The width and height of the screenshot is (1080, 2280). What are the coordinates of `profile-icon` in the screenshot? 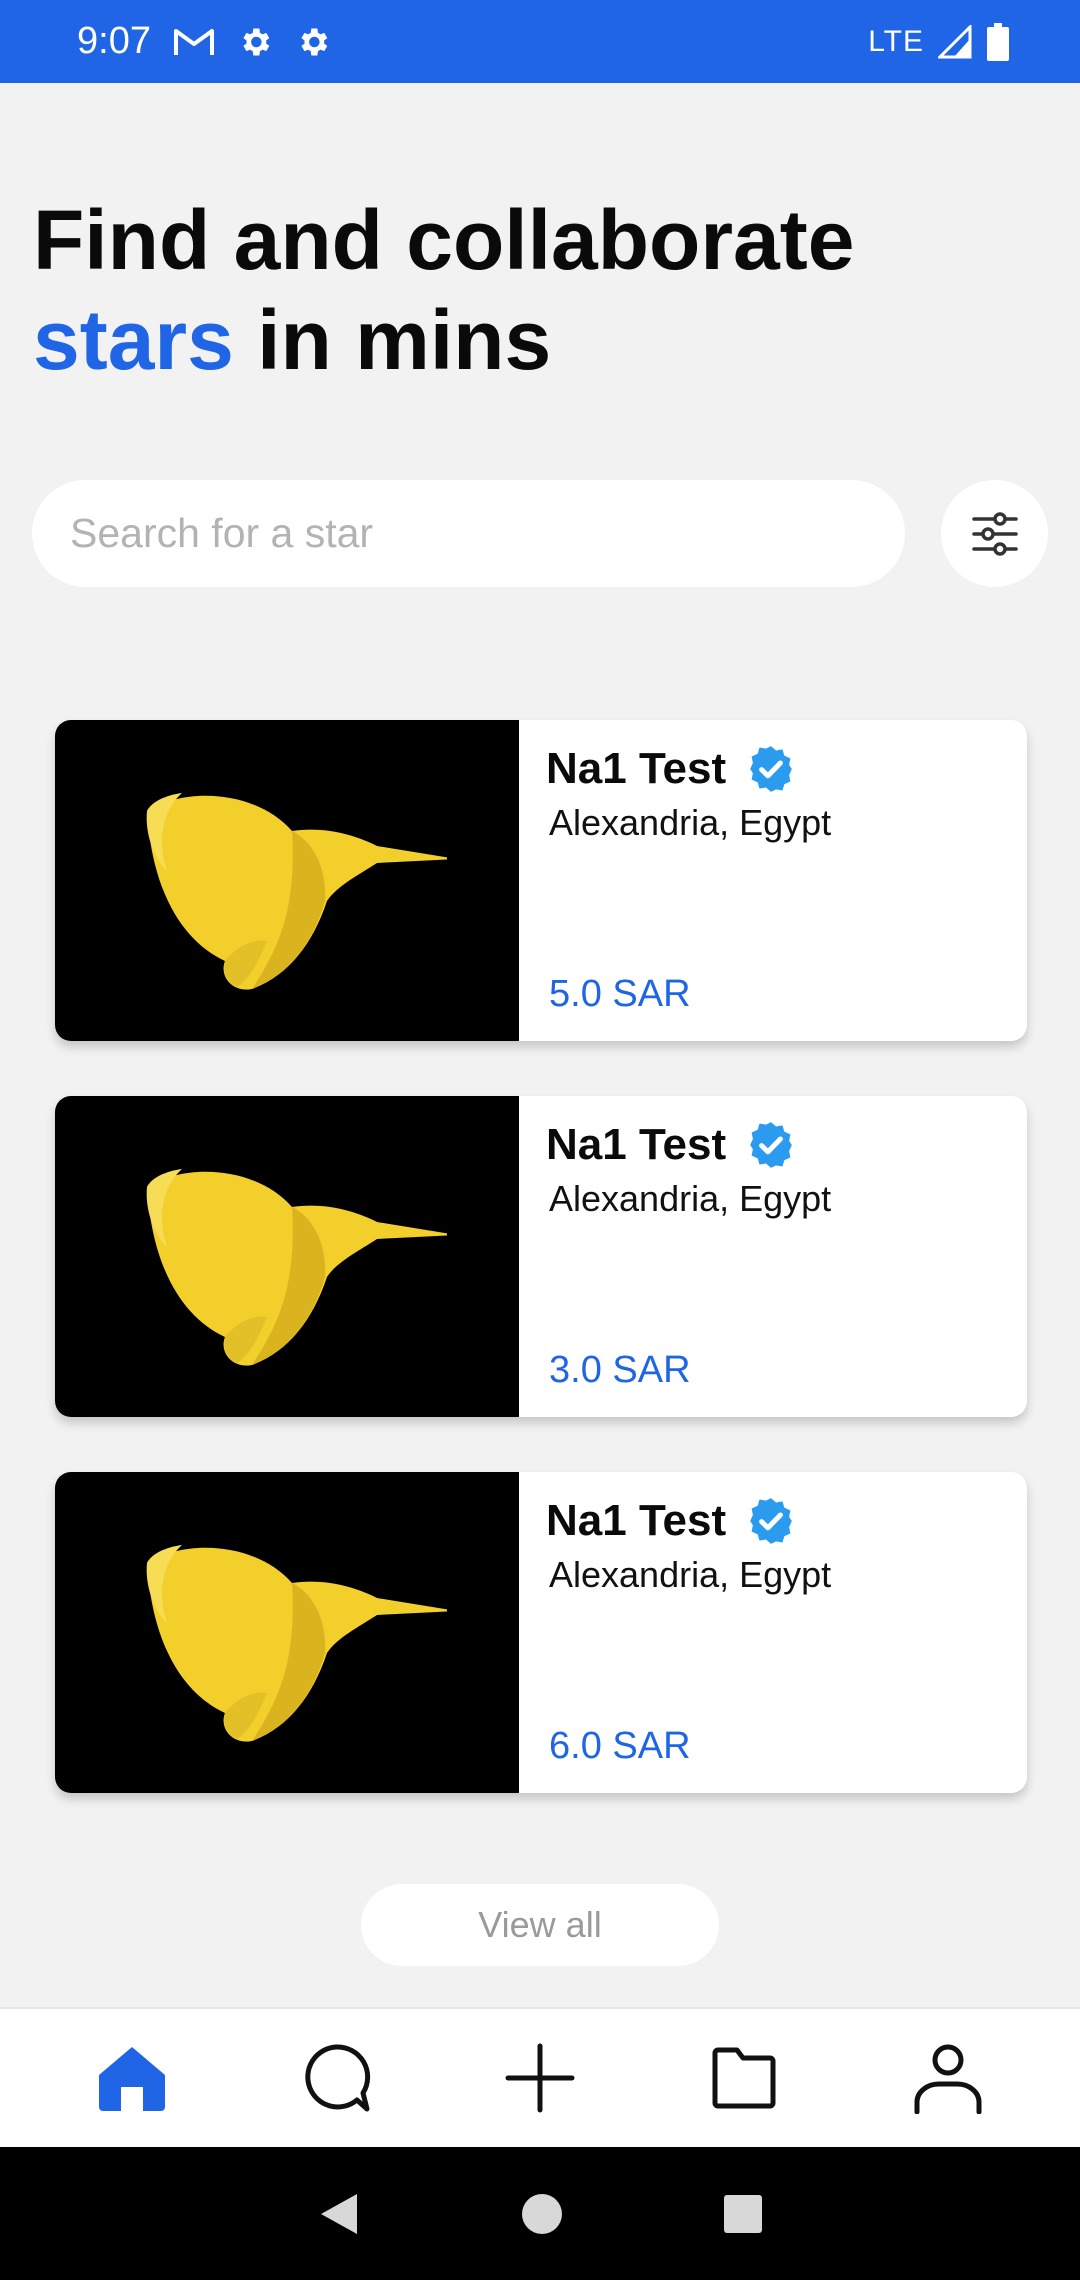 It's located at (948, 2079).